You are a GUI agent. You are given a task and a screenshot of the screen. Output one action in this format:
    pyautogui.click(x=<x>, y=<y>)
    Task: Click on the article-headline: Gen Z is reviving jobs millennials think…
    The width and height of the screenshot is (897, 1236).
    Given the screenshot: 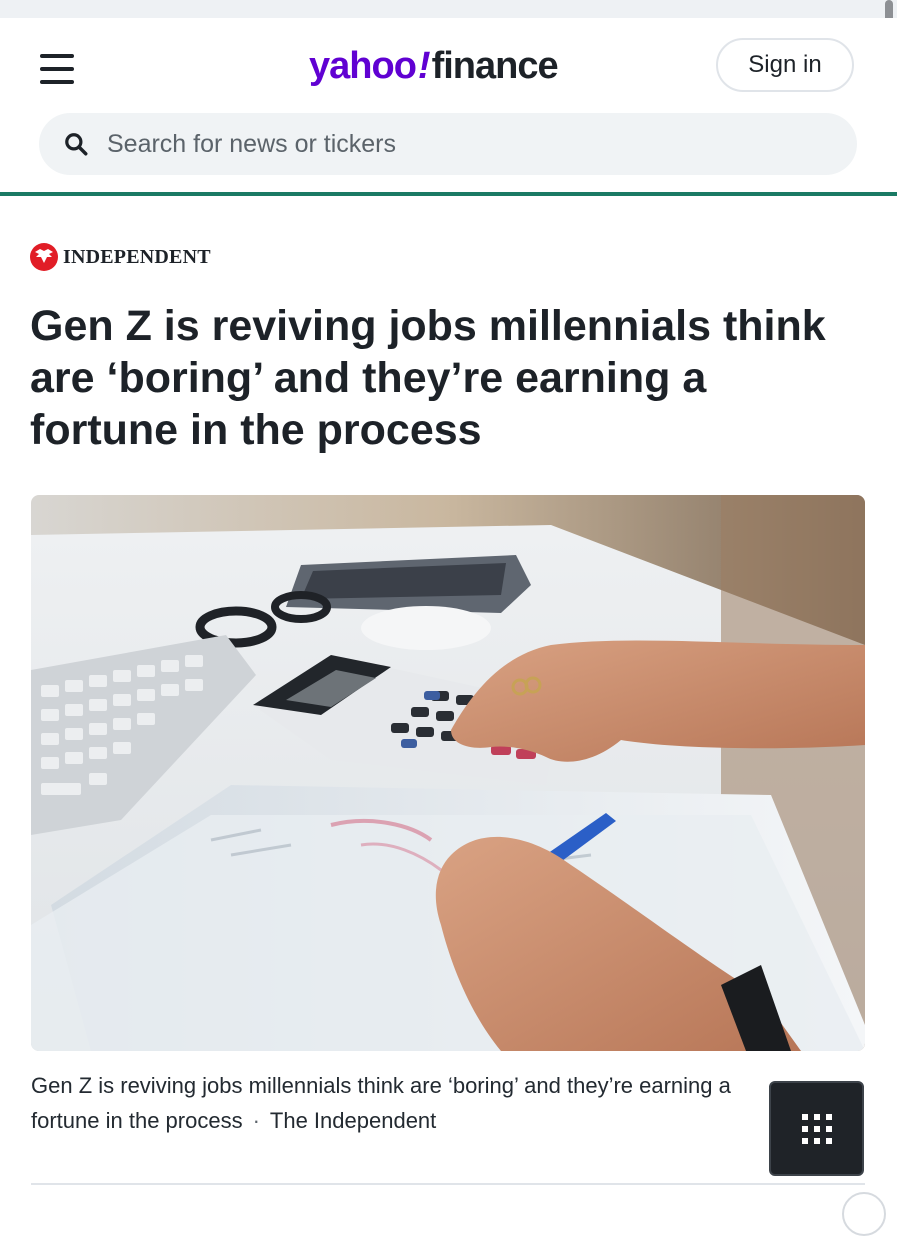 What is the action you would take?
    pyautogui.click(x=428, y=378)
    